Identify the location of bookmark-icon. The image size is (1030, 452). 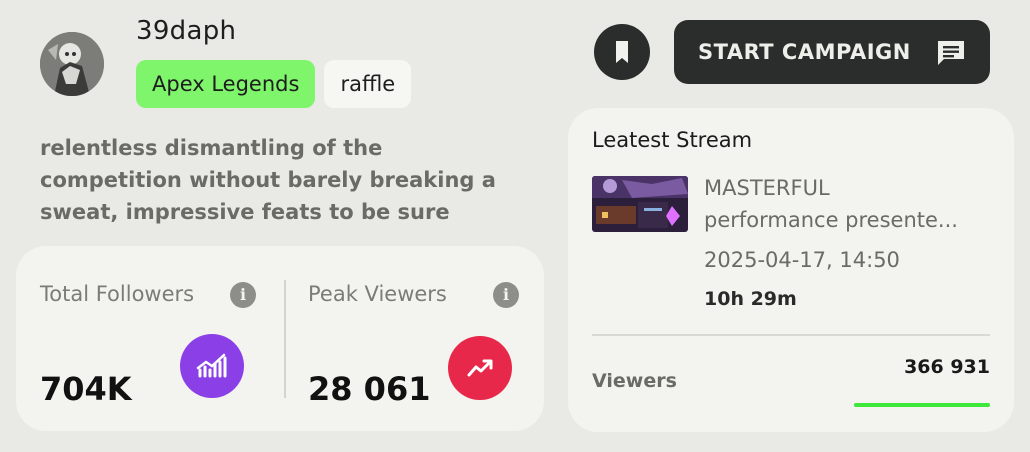
(622, 52).